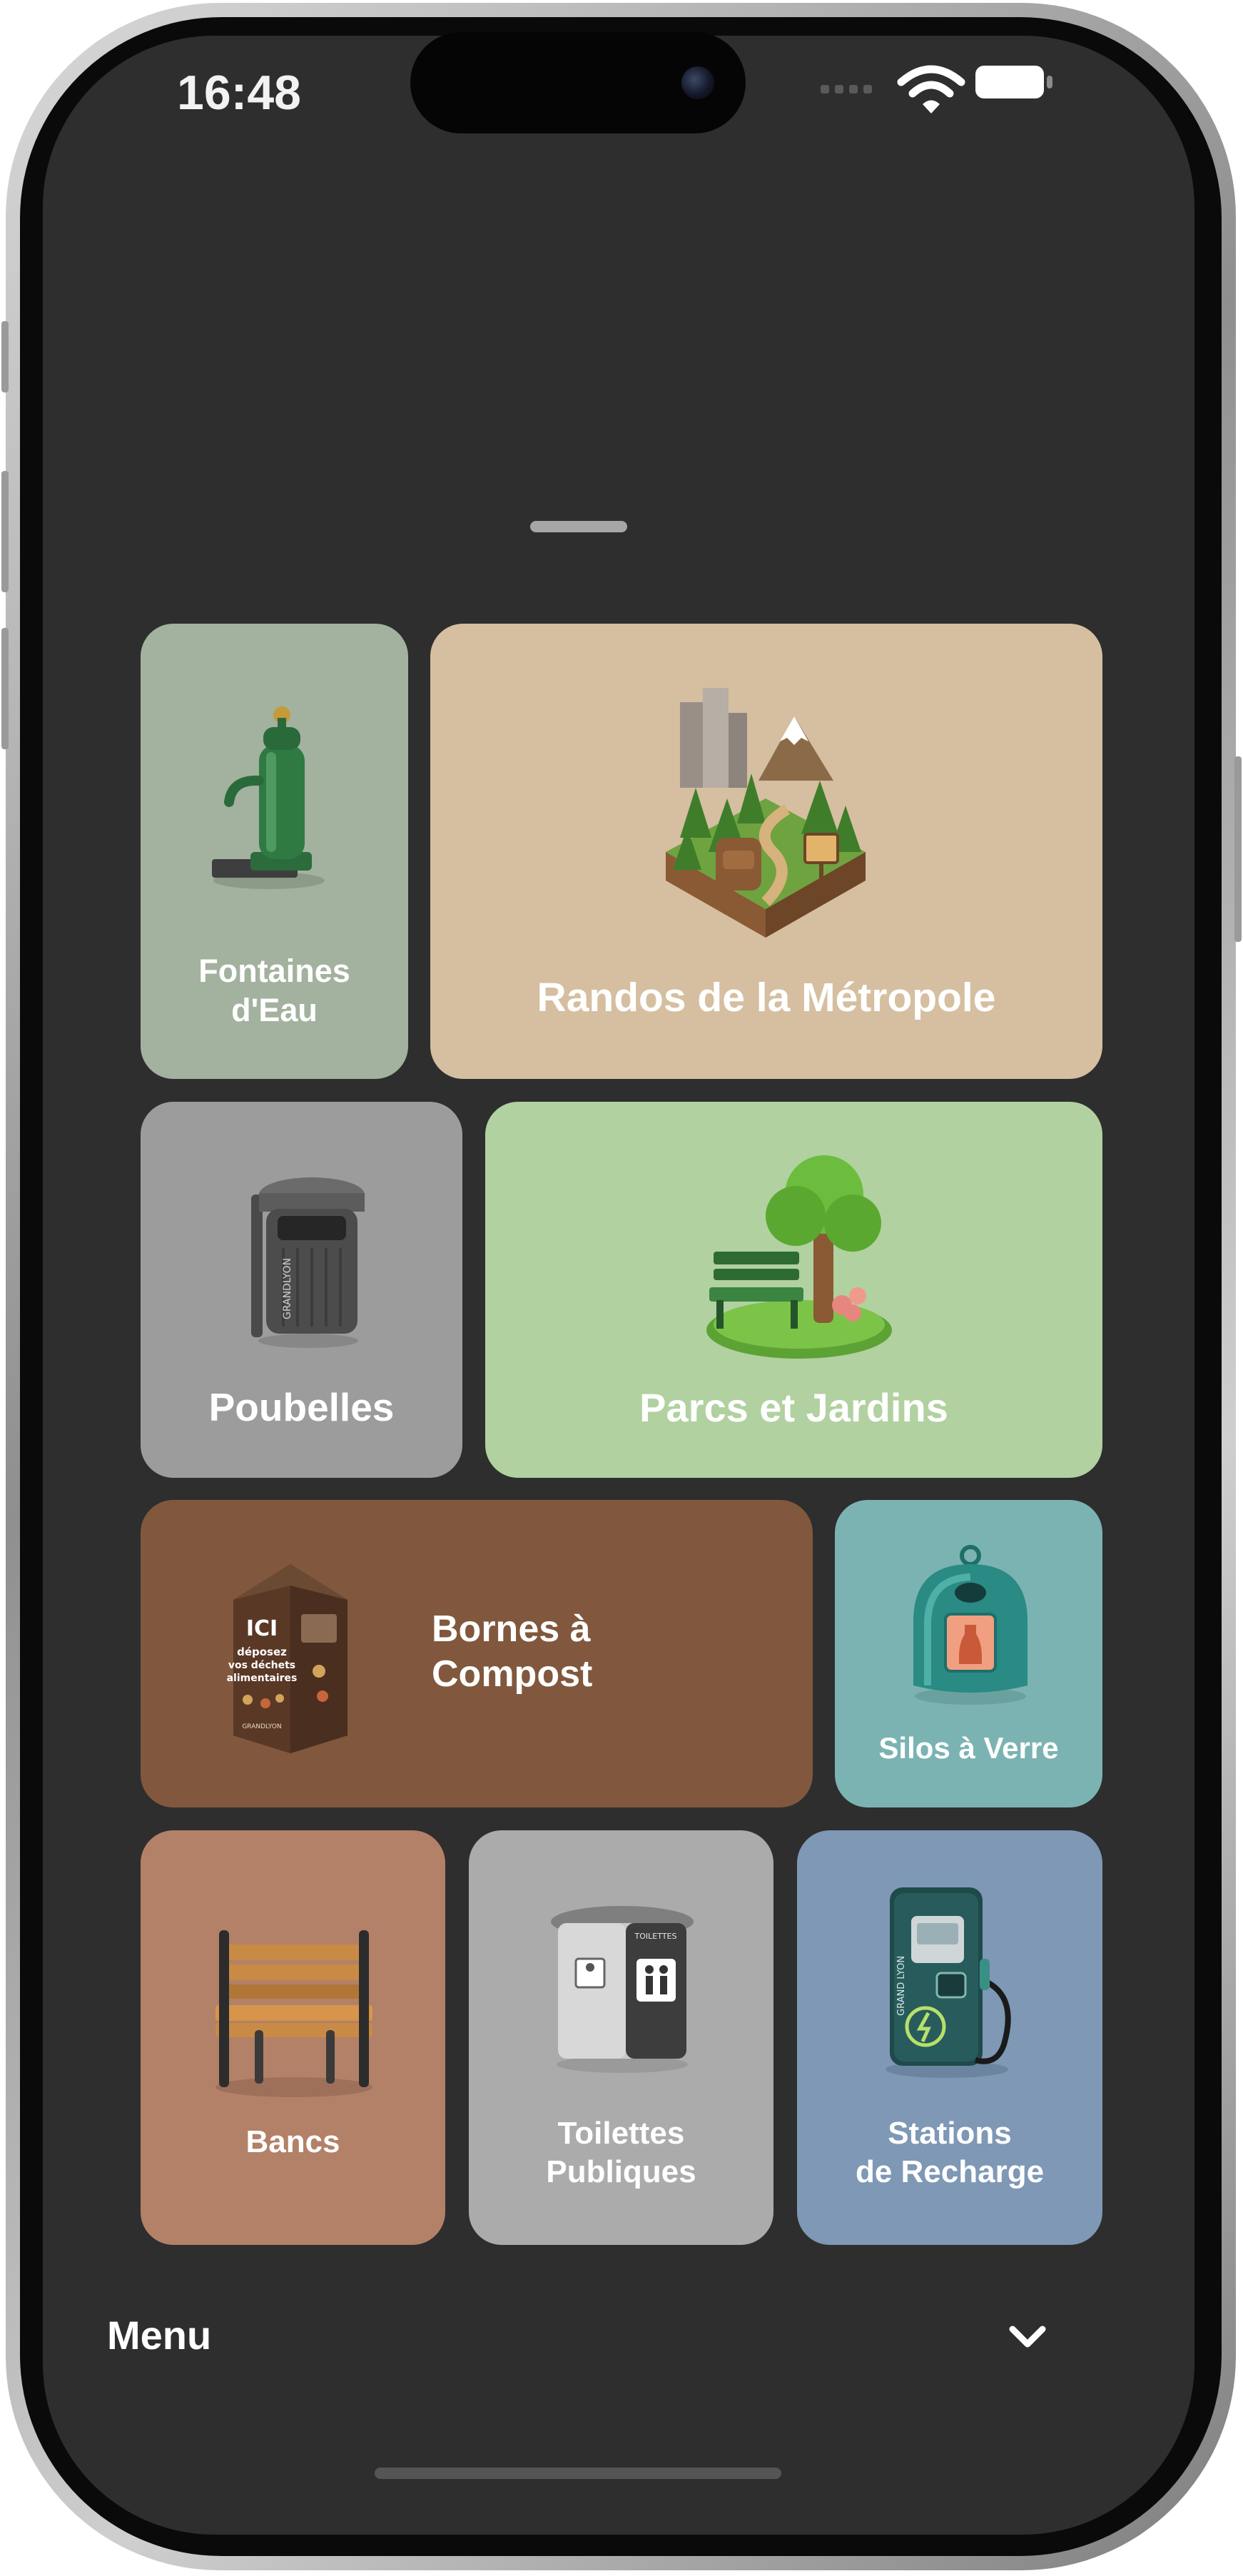  Describe the element at coordinates (262, 1628) in the screenshot. I see `bin-text-ici: ICI` at that location.